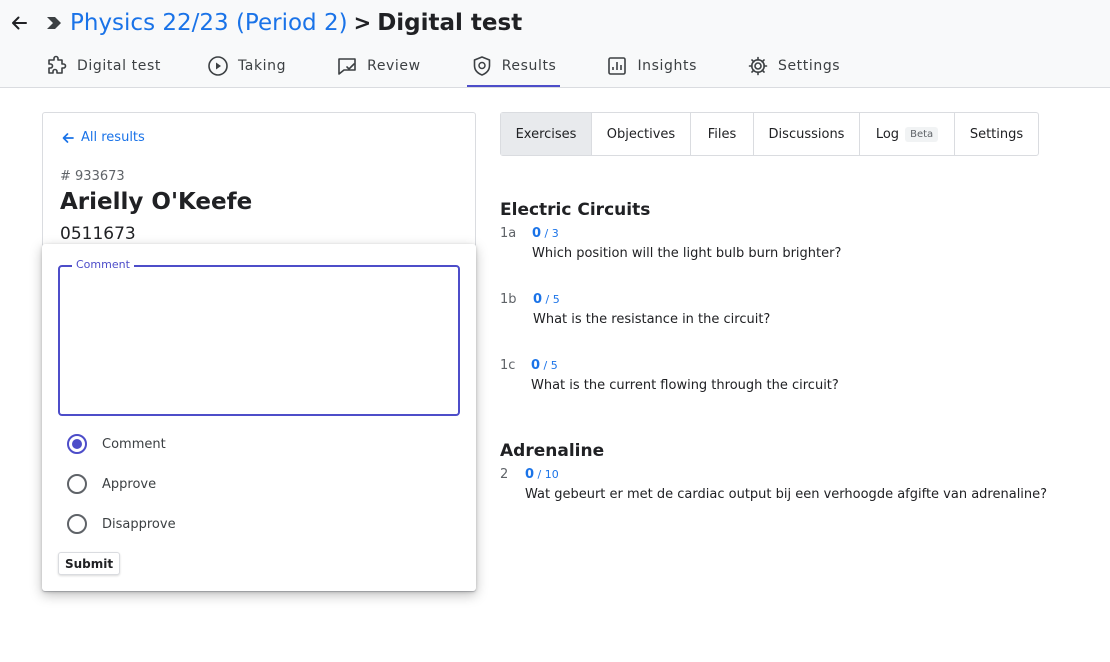 Image resolution: width=1110 pixels, height=662 pixels. Describe the element at coordinates (262, 66) in the screenshot. I see `tab-label: Taking` at that location.